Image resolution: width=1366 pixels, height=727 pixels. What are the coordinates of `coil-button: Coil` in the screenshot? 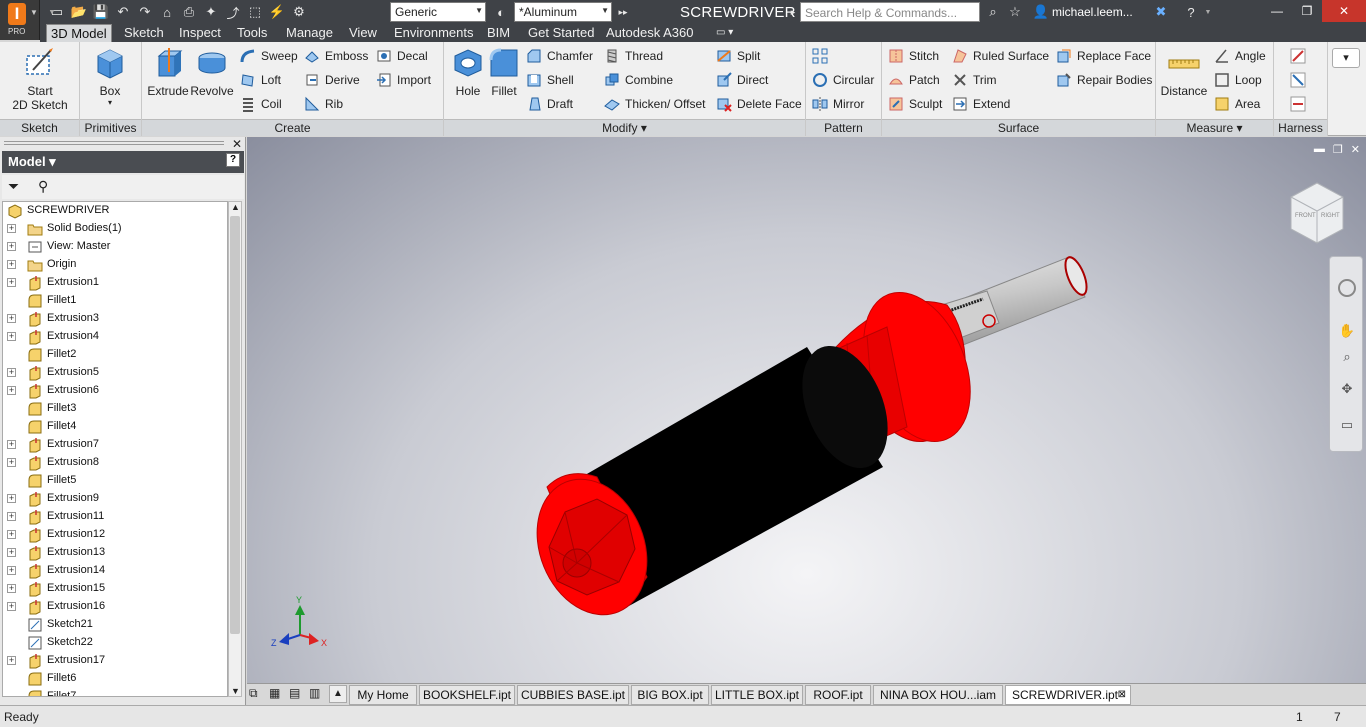 It's located at (261, 104).